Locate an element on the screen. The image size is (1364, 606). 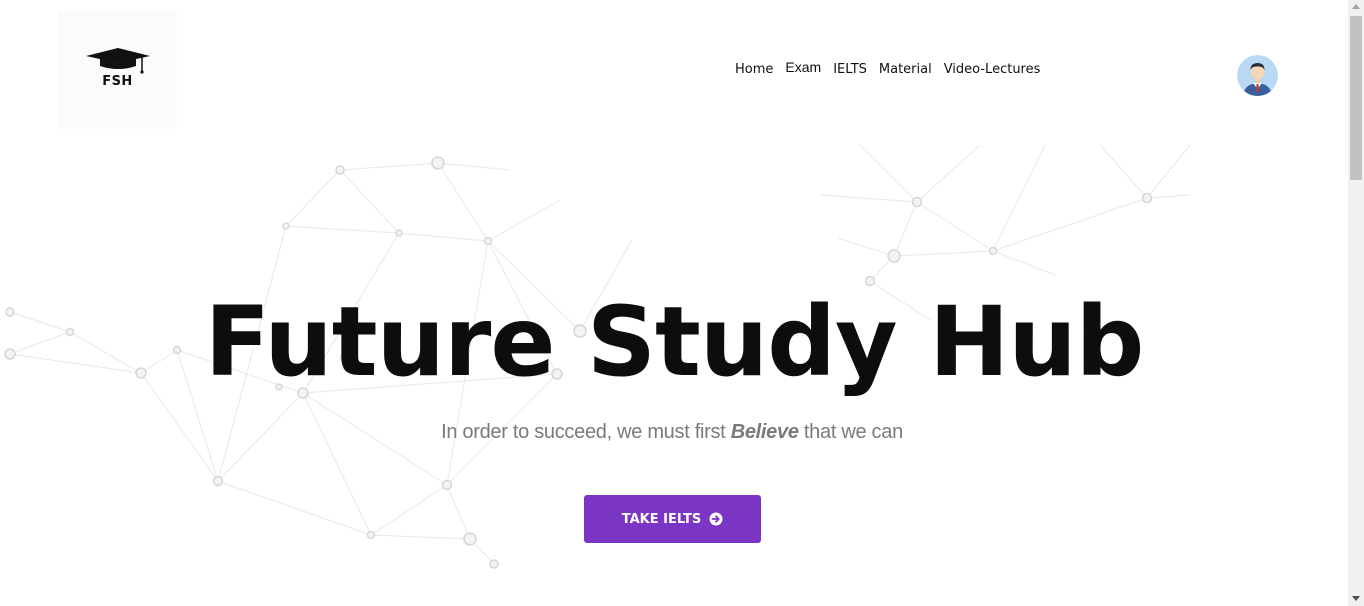
take-ielts-button: TAKE IELTS is located at coordinates (672, 519).